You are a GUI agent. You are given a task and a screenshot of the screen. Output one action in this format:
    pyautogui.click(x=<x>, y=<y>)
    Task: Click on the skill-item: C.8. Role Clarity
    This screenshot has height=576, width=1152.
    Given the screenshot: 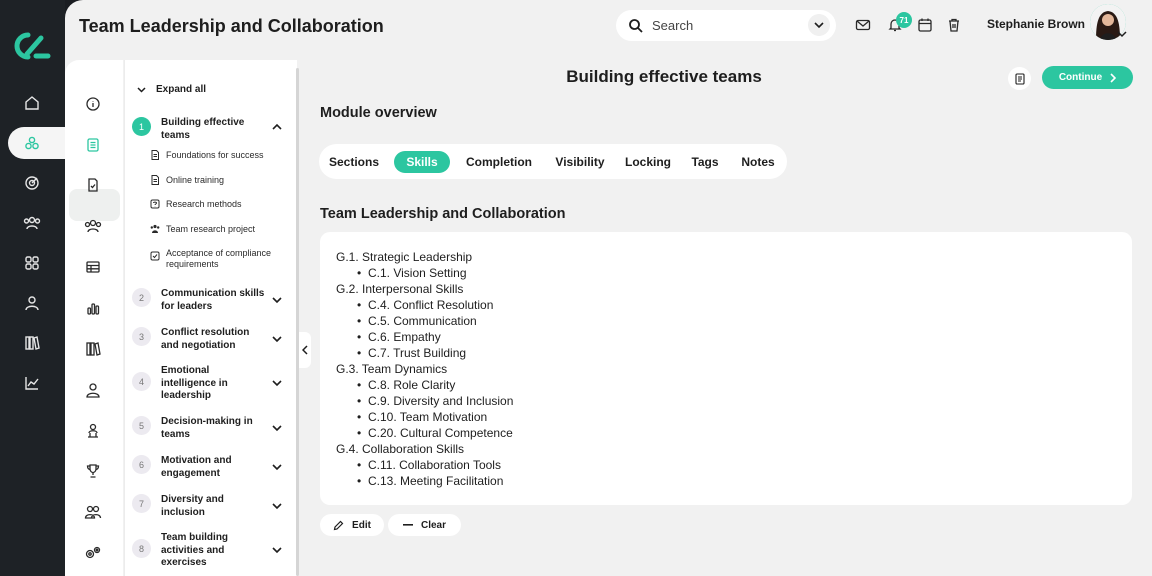 What is the action you would take?
    pyautogui.click(x=424, y=385)
    